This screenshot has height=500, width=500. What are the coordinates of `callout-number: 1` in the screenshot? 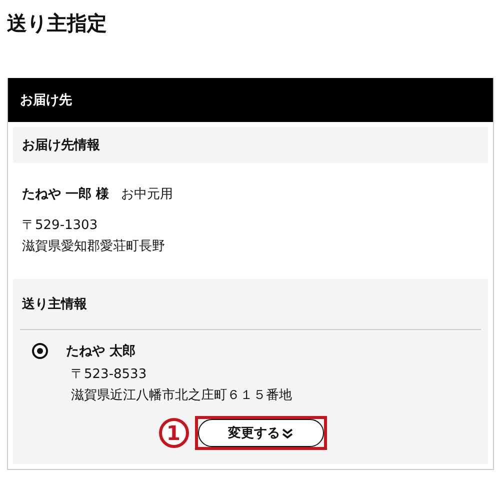 It's located at (173, 433).